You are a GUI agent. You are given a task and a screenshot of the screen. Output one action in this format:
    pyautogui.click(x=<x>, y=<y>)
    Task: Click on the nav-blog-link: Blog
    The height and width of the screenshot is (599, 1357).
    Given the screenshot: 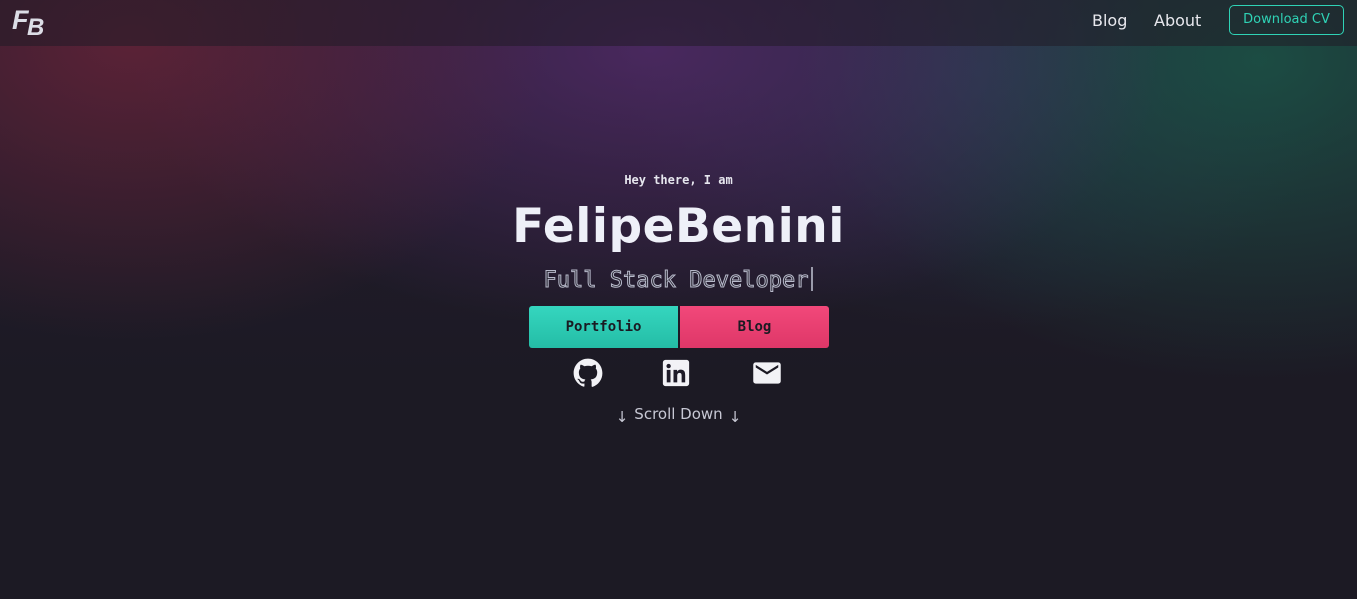 What is the action you would take?
    pyautogui.click(x=1109, y=21)
    